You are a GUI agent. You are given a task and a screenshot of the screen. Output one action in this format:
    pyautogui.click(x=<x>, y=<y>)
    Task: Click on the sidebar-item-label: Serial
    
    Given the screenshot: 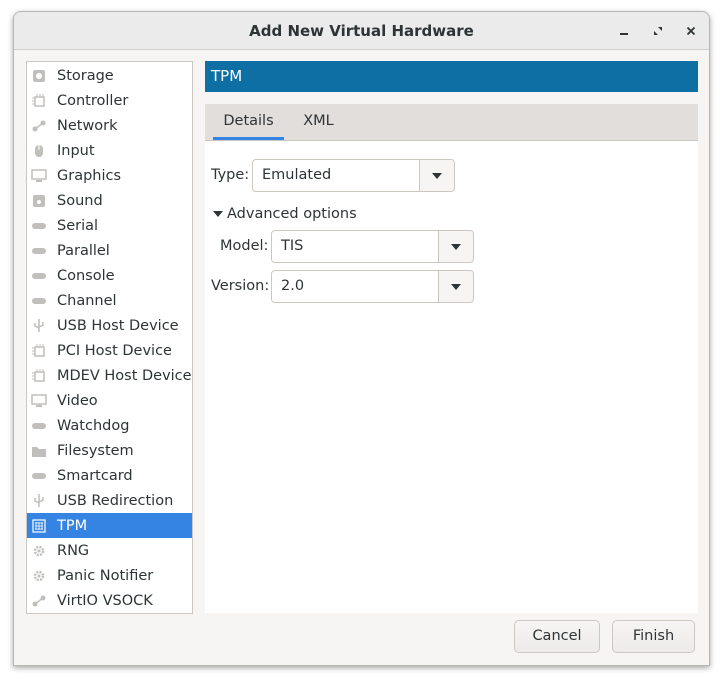 What is the action you would take?
    pyautogui.click(x=78, y=225)
    